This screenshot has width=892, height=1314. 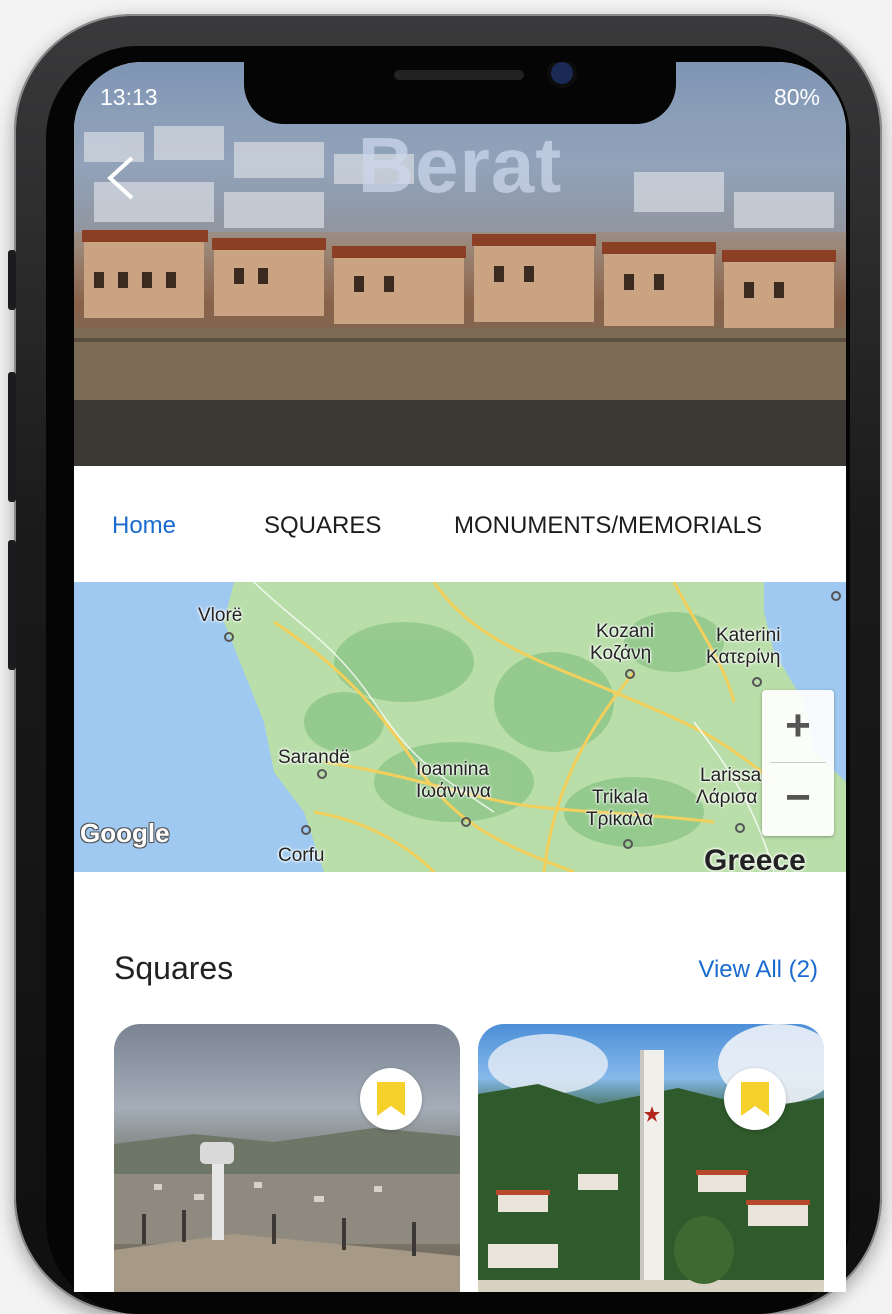 What do you see at coordinates (608, 526) in the screenshot?
I see `tab-monuments-memorials: MONUMENTS/MEMORIALS` at bounding box center [608, 526].